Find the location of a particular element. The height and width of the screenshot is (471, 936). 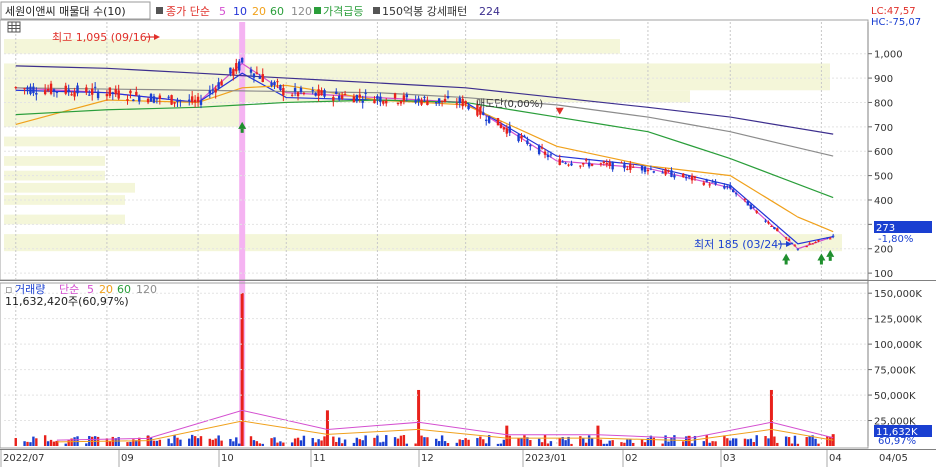

legend-ma5: 5 is located at coordinates (222, 11).